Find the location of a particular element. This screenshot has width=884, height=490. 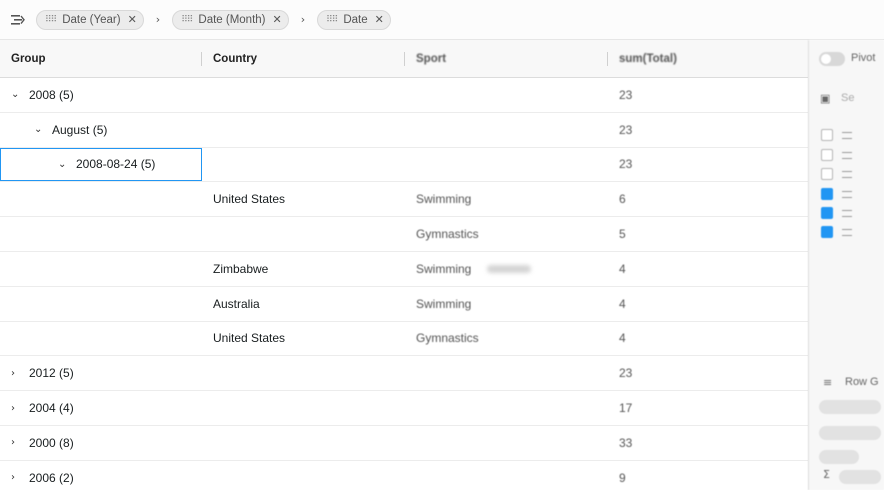

header-sport: Sport is located at coordinates (506, 58).